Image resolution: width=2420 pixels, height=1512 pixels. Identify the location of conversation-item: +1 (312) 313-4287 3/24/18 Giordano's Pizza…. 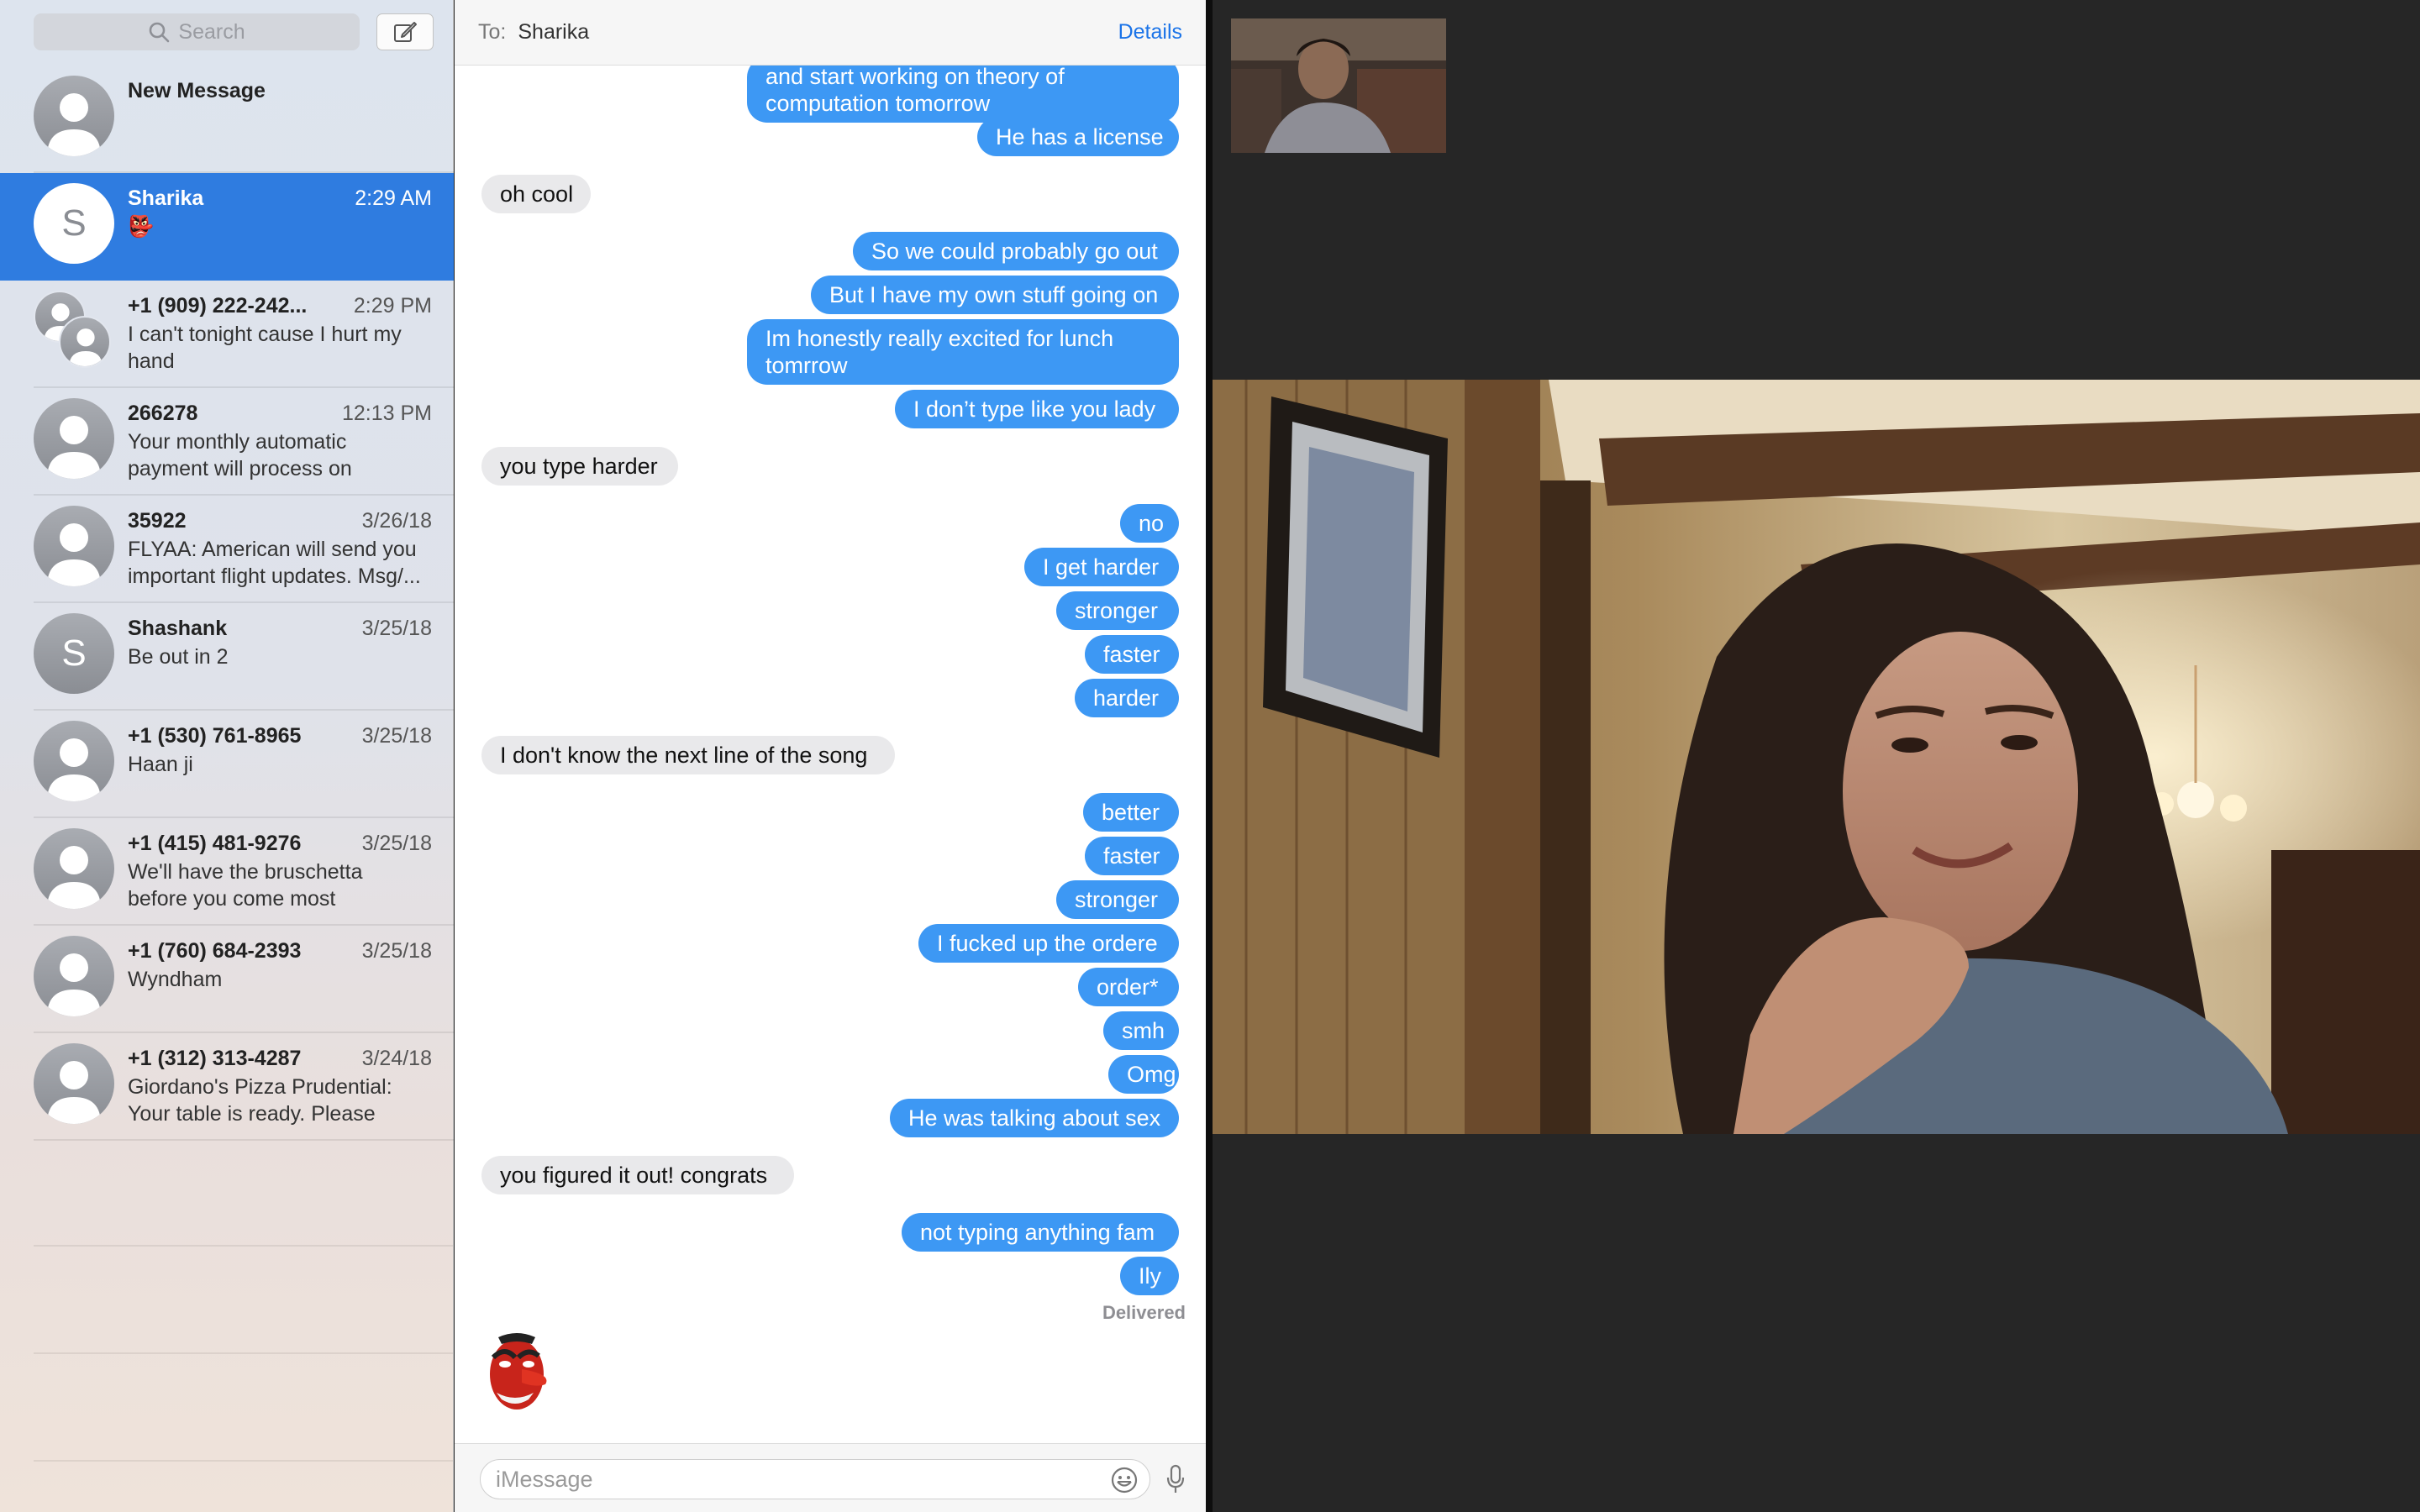
(227, 1087).